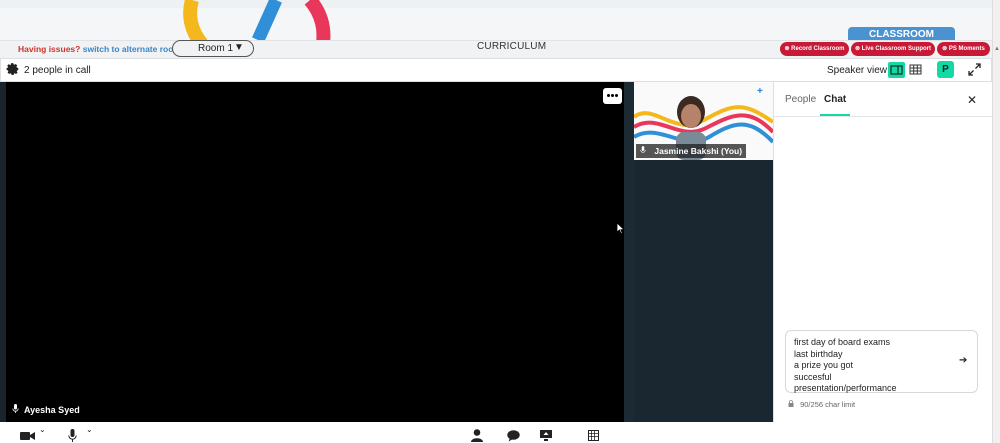 The width and height of the screenshot is (1000, 443). I want to click on record-icon: ⊗, so click(787, 49).